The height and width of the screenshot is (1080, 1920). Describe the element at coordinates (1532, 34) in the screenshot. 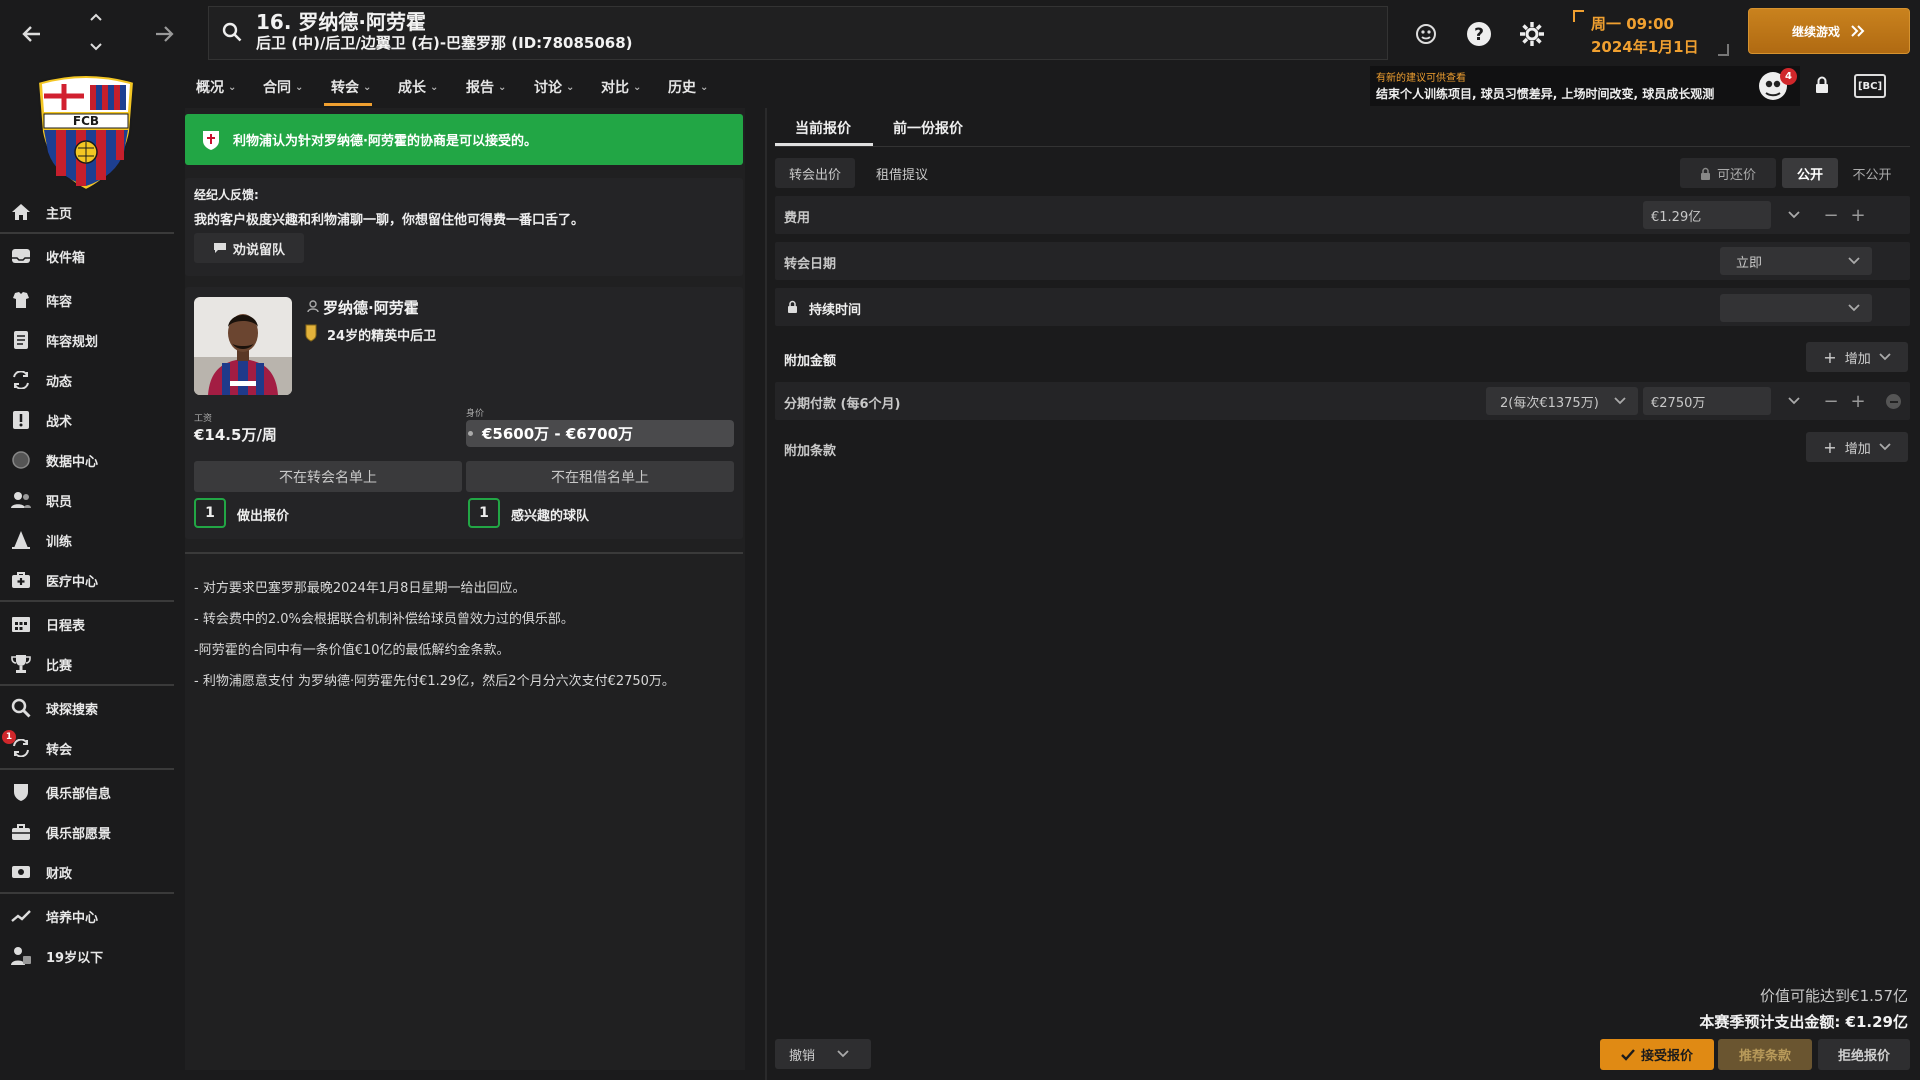

I see `settings-gear-icon` at that location.